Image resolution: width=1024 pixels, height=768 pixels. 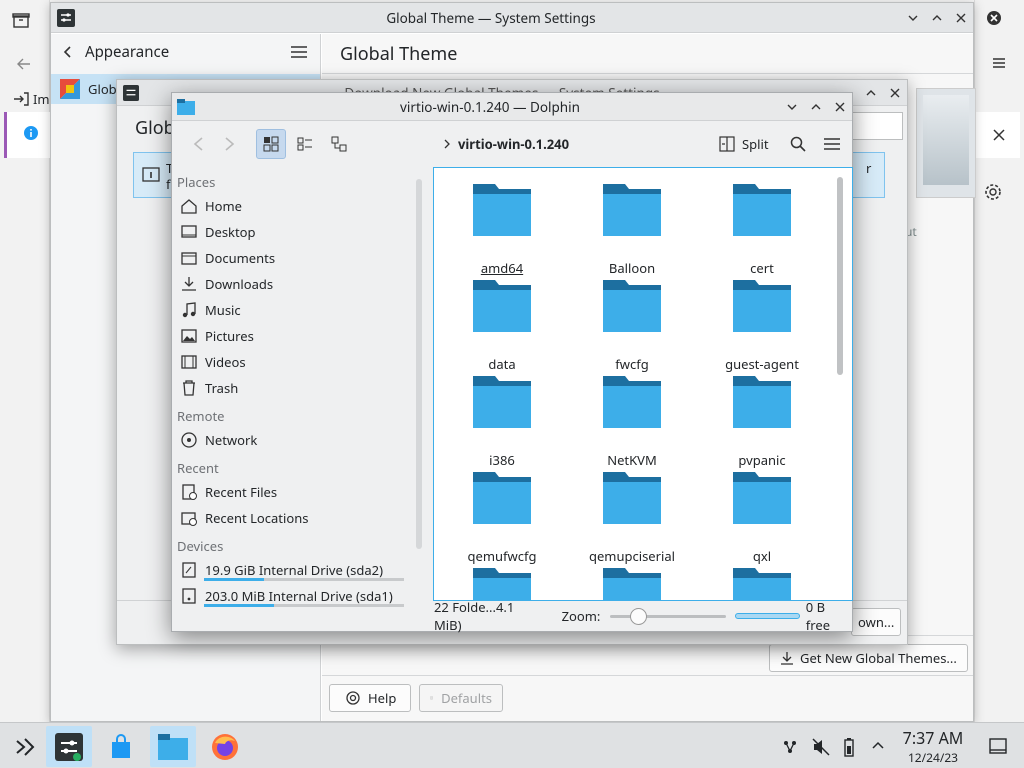 I want to click on recent-locations-icon, so click(x=189, y=519).